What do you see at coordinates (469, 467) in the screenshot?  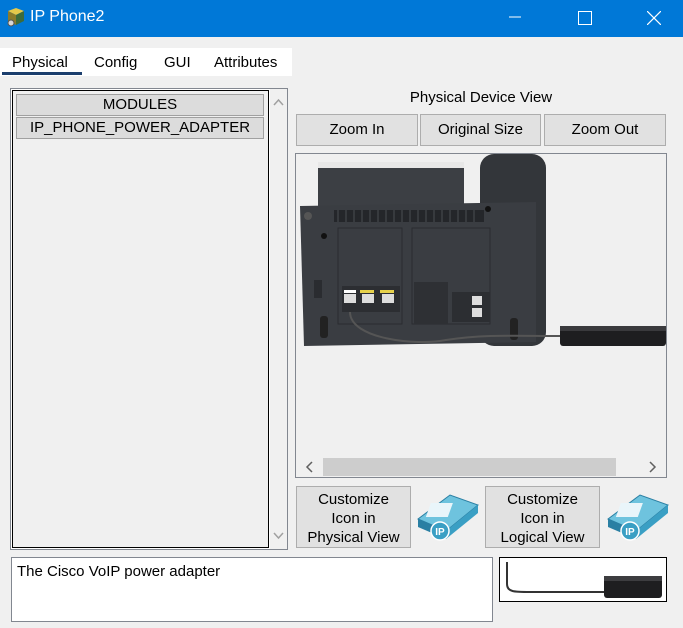 I see `horizontal-scroll-thumb` at bounding box center [469, 467].